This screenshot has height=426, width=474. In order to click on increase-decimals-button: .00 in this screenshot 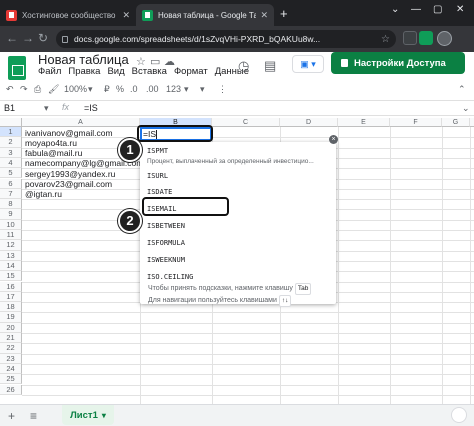, I will do `click(152, 89)`.